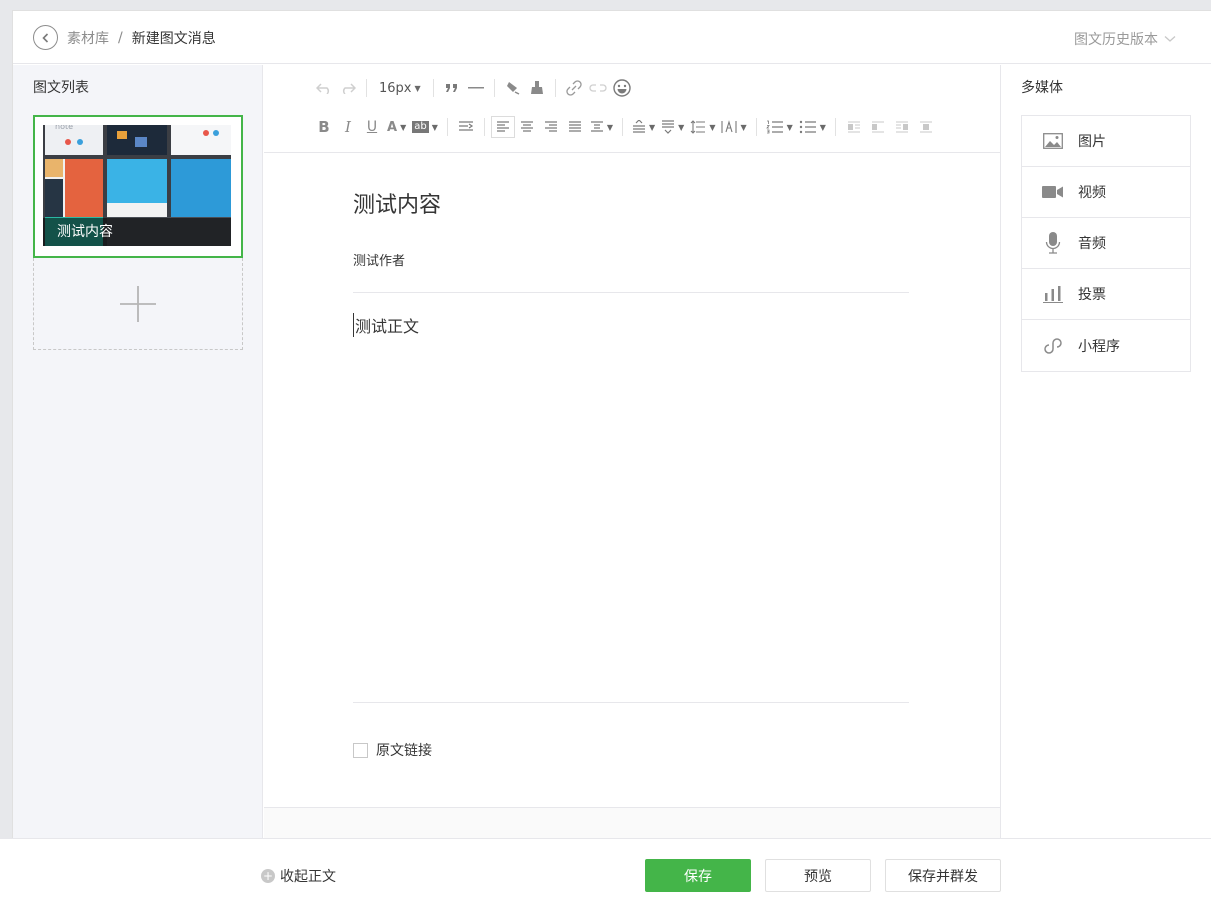 This screenshot has width=1211, height=901. What do you see at coordinates (812, 127) in the screenshot?
I see `unordered-list-icon: ▼` at bounding box center [812, 127].